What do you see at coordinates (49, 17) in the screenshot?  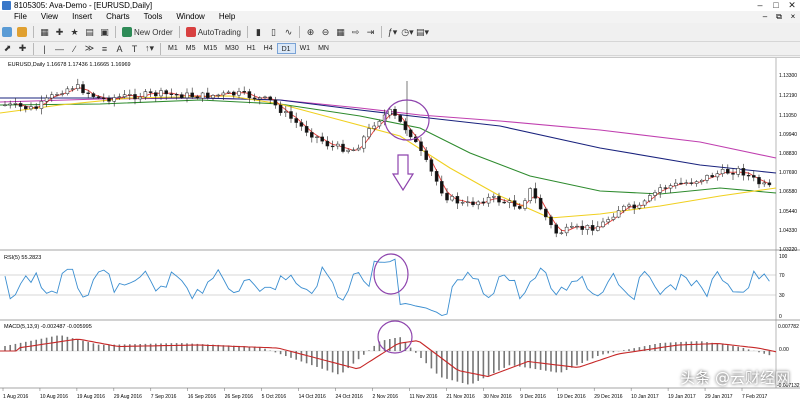 I see `menu-view: View` at bounding box center [49, 17].